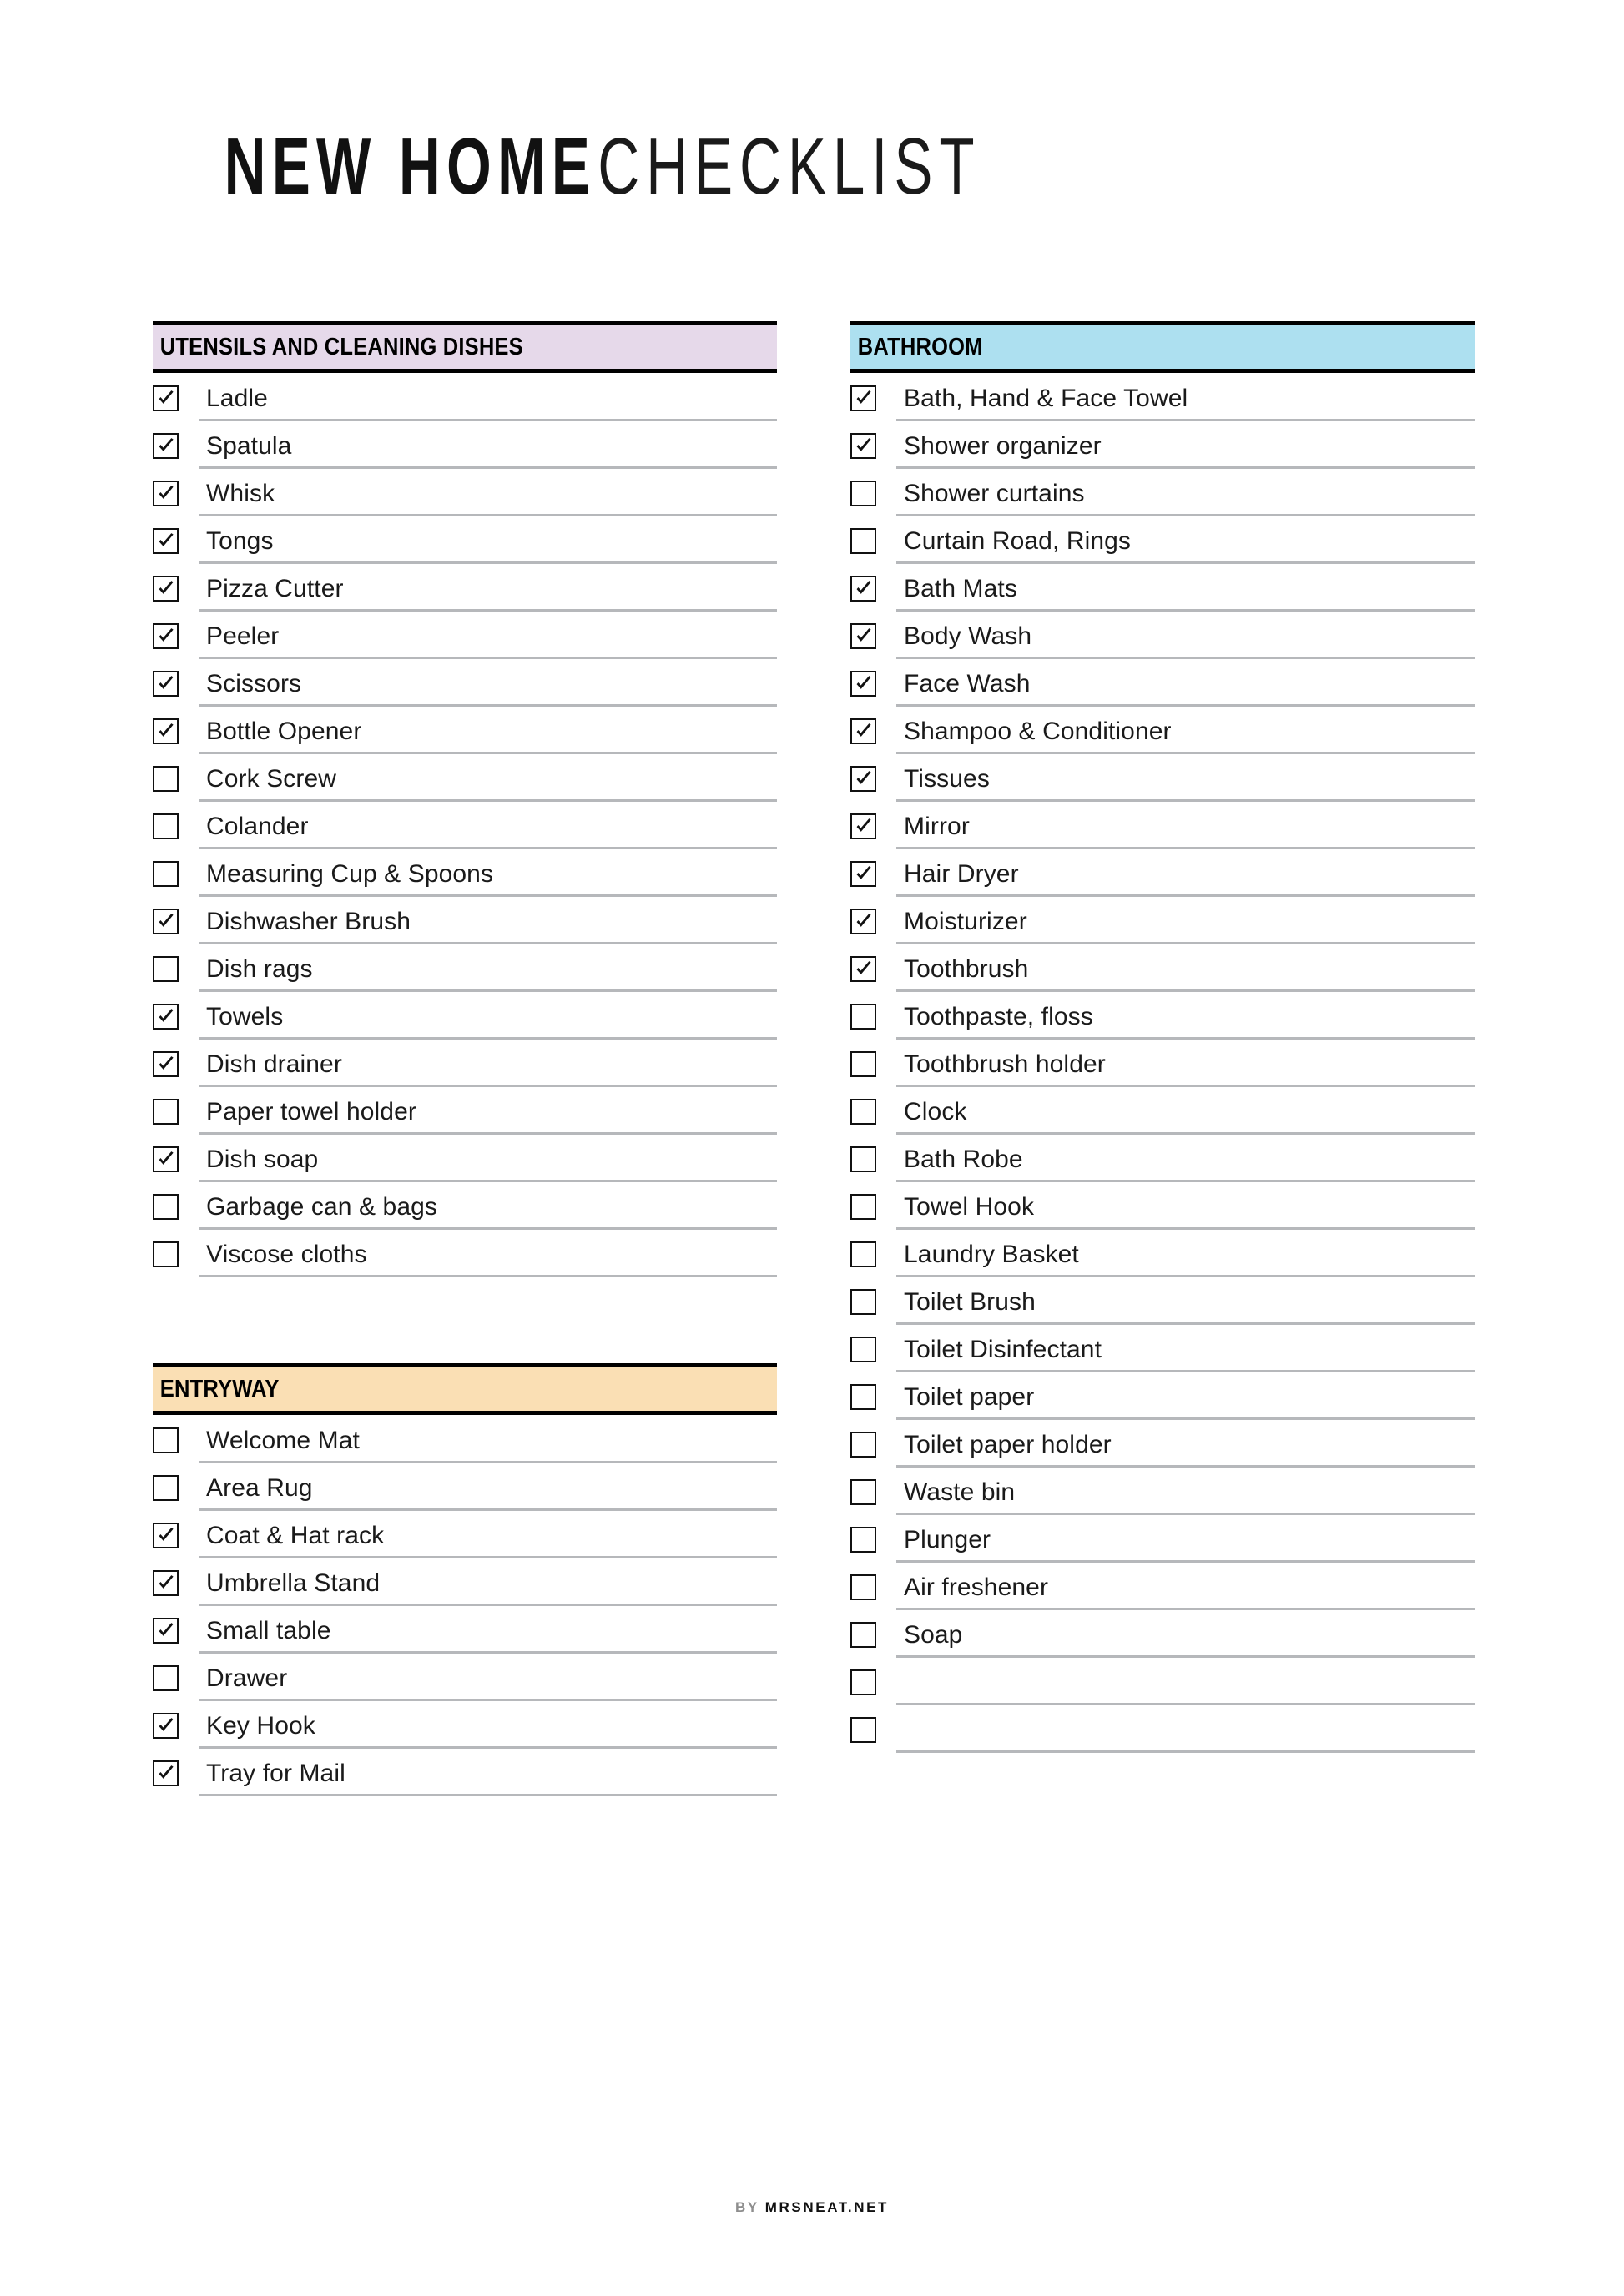  Describe the element at coordinates (465, 736) in the screenshot. I see `checklist-row: Bottle Opener` at that location.